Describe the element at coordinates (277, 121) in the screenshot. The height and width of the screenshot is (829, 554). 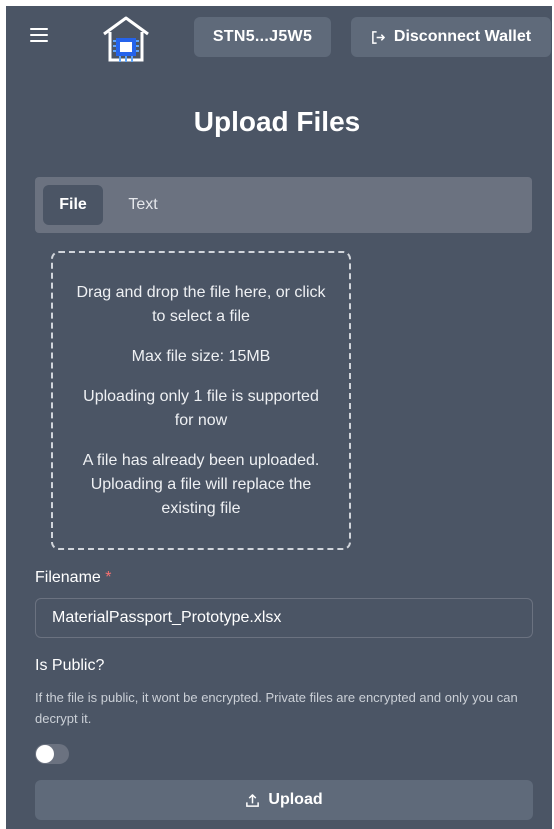
I see `page-title: Upload Files` at that location.